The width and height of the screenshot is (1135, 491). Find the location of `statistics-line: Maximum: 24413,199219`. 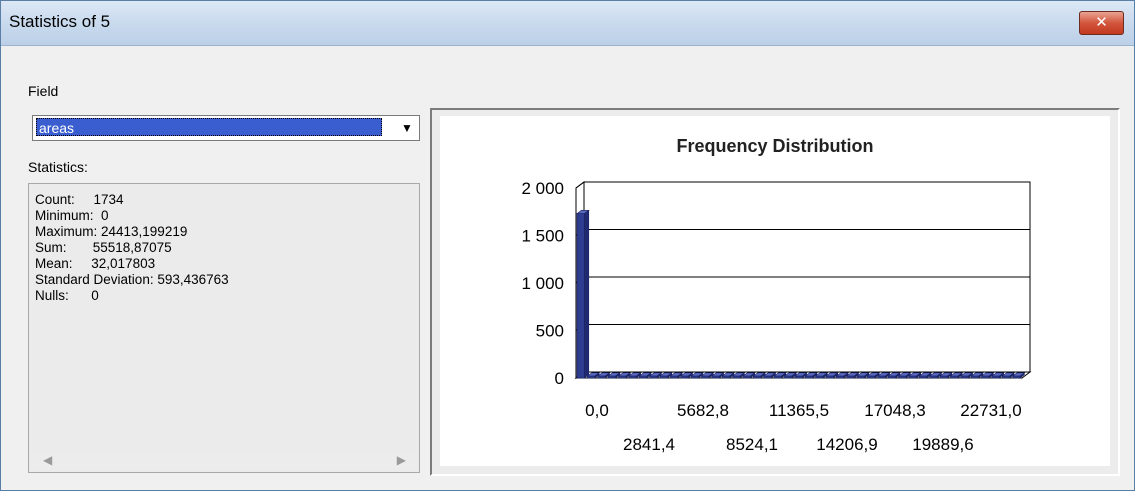

statistics-line: Maximum: 24413,199219 is located at coordinates (111, 231).